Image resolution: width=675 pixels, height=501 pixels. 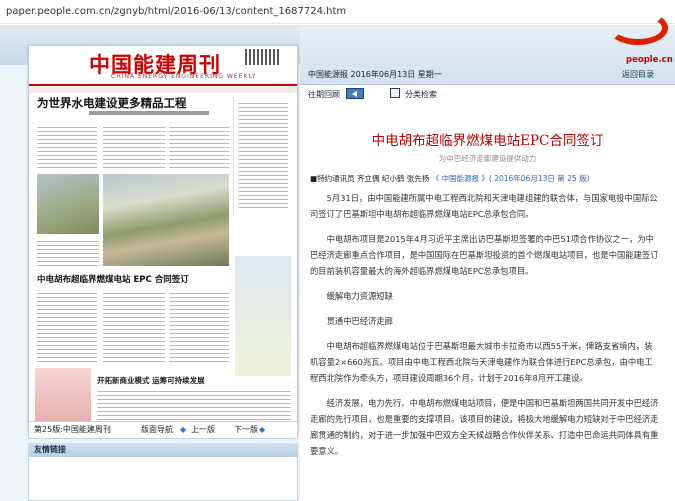 What do you see at coordinates (487, 158) in the screenshot?
I see `article-subtitle: 为中巴经济走廊建设提供动力` at bounding box center [487, 158].